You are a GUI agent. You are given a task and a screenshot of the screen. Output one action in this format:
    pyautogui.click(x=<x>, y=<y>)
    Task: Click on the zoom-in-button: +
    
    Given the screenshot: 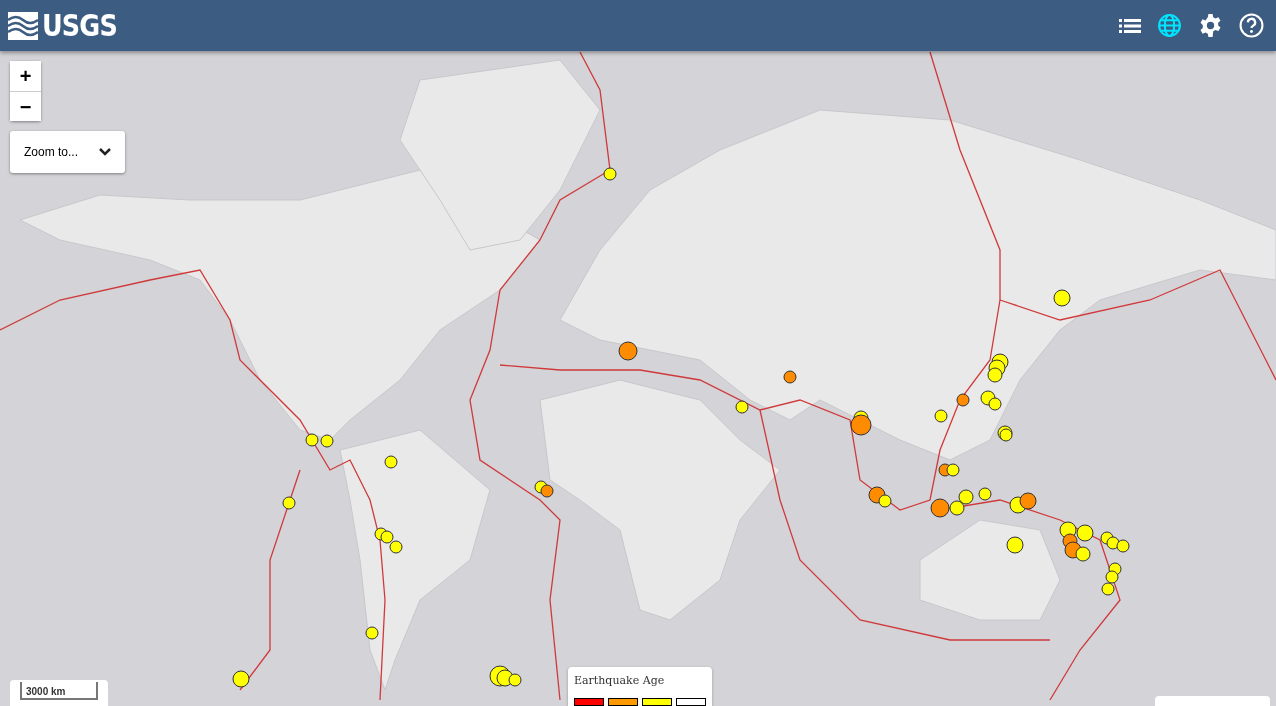 What is the action you would take?
    pyautogui.click(x=25, y=76)
    